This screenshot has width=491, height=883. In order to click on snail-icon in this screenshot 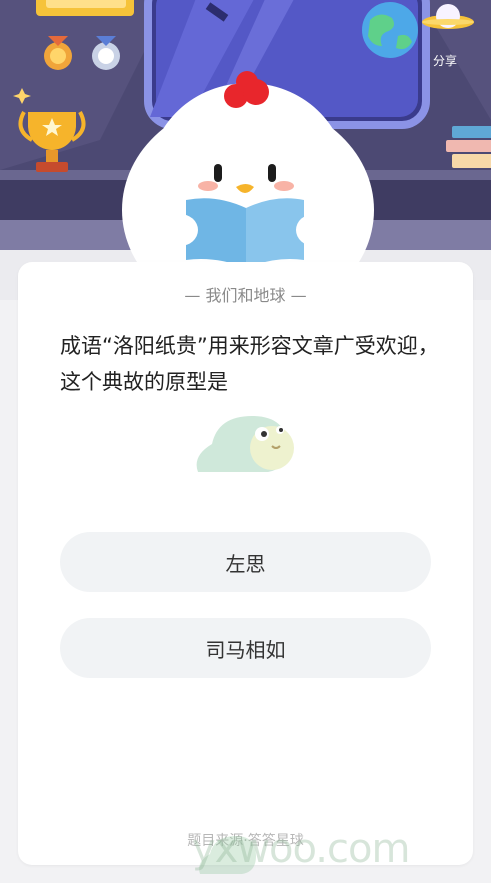, I will do `click(245, 444)`.